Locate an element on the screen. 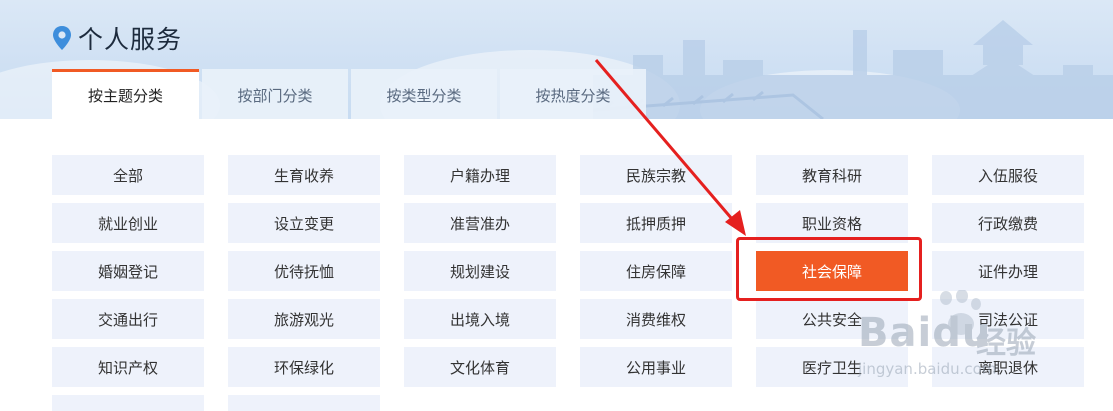  watermark-url: jingyan.baidu.com is located at coordinates (927, 369).